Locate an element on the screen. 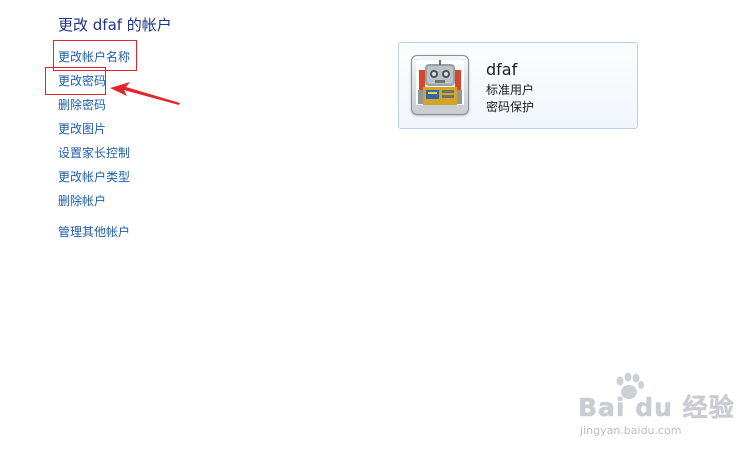  baidu-jingyan-watermark: Bai du 经验 jingyan.baidu.com is located at coordinates (647, 408).